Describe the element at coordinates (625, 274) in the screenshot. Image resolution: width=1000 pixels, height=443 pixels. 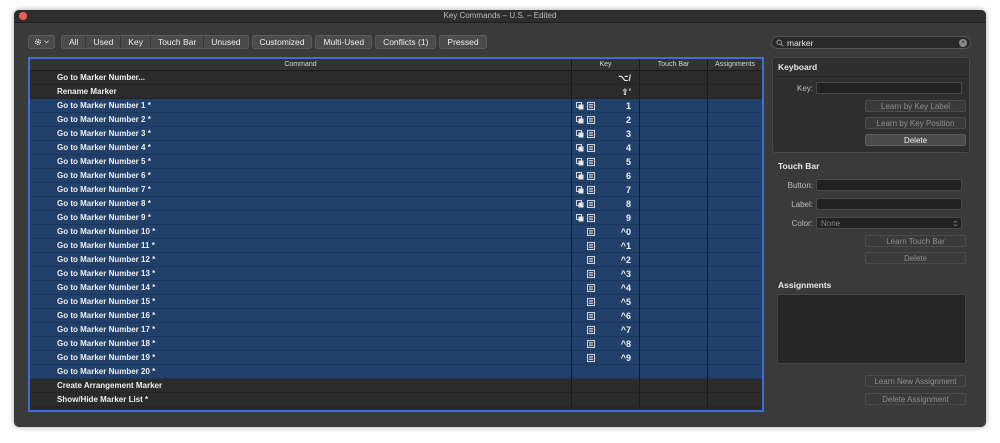
I see `key-binding-text: ^3` at that location.